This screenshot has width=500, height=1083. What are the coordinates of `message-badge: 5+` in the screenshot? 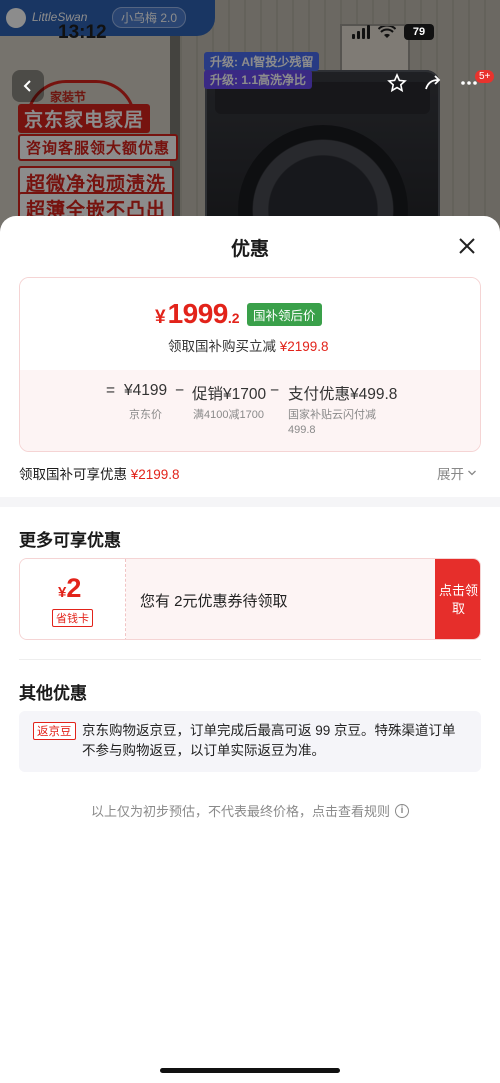 It's located at (485, 76).